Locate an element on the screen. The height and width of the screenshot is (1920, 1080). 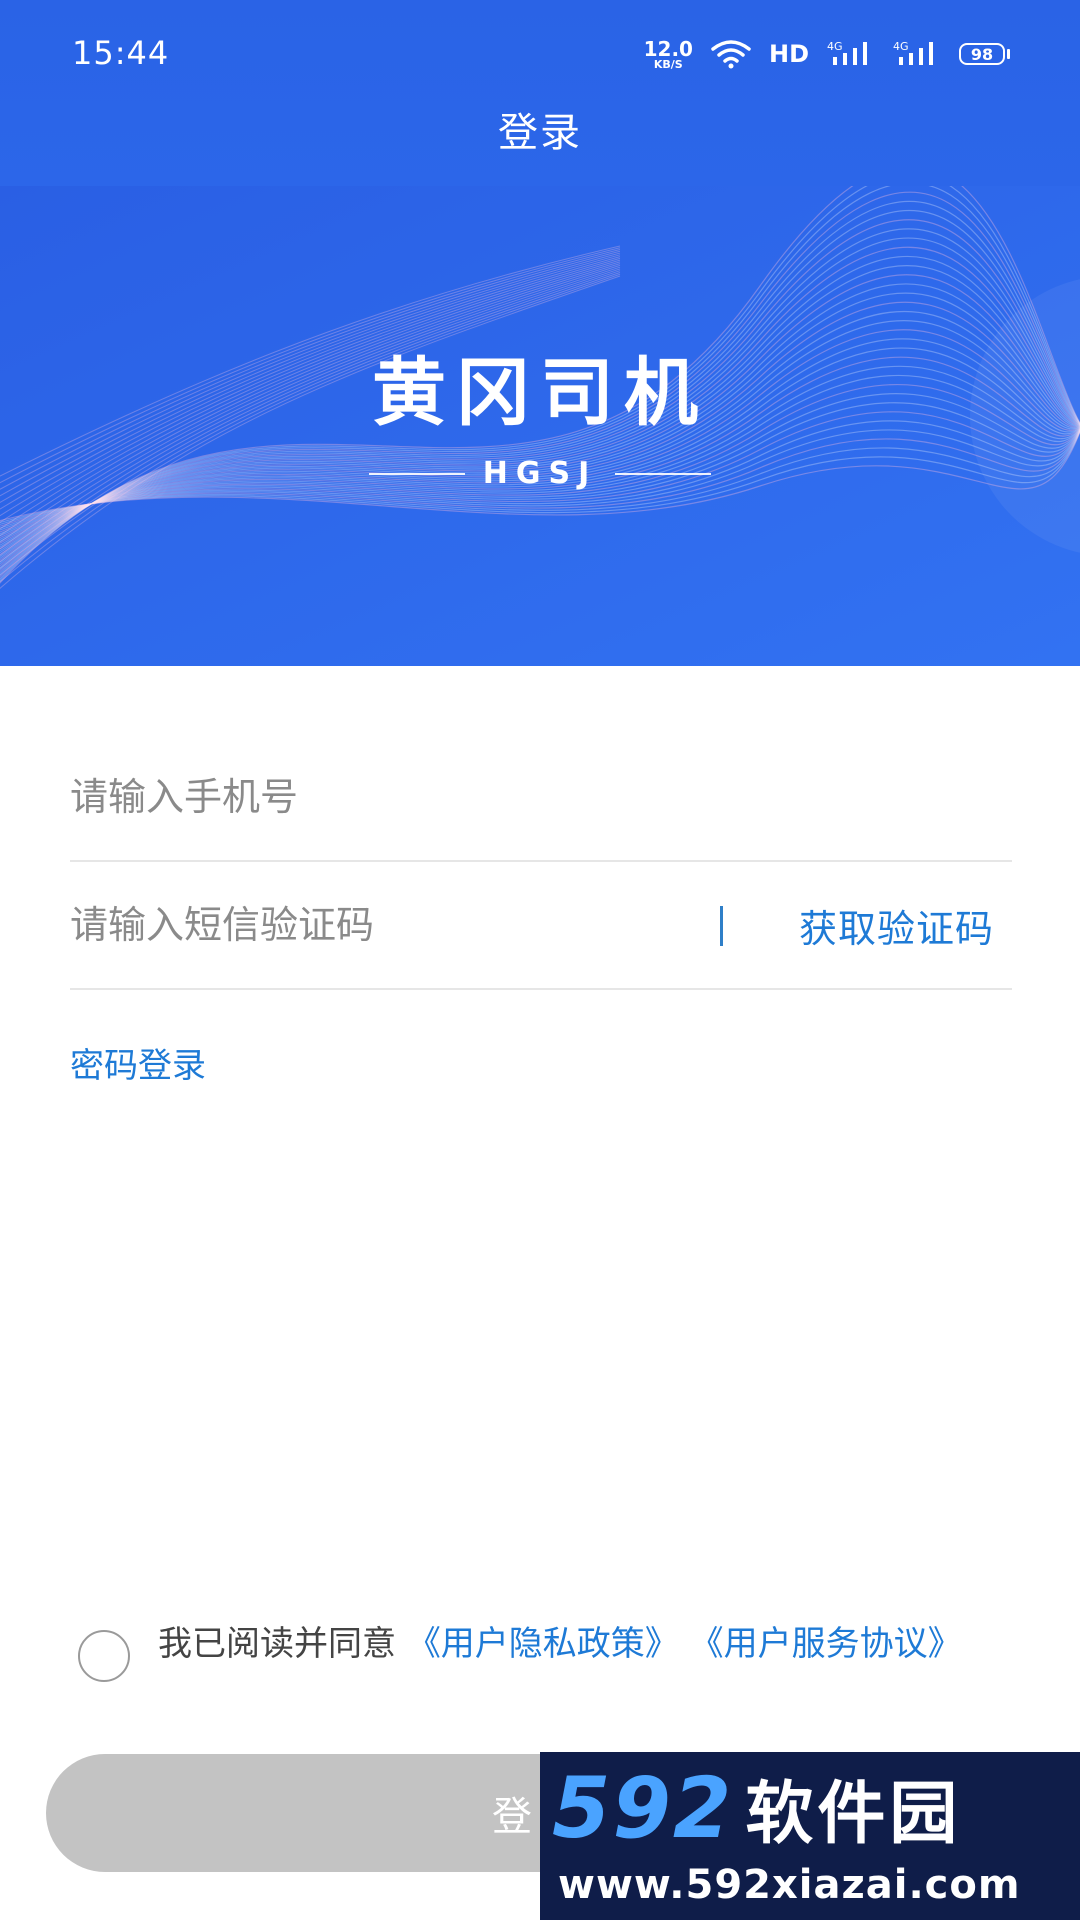
phone-input is located at coordinates (390, 797).